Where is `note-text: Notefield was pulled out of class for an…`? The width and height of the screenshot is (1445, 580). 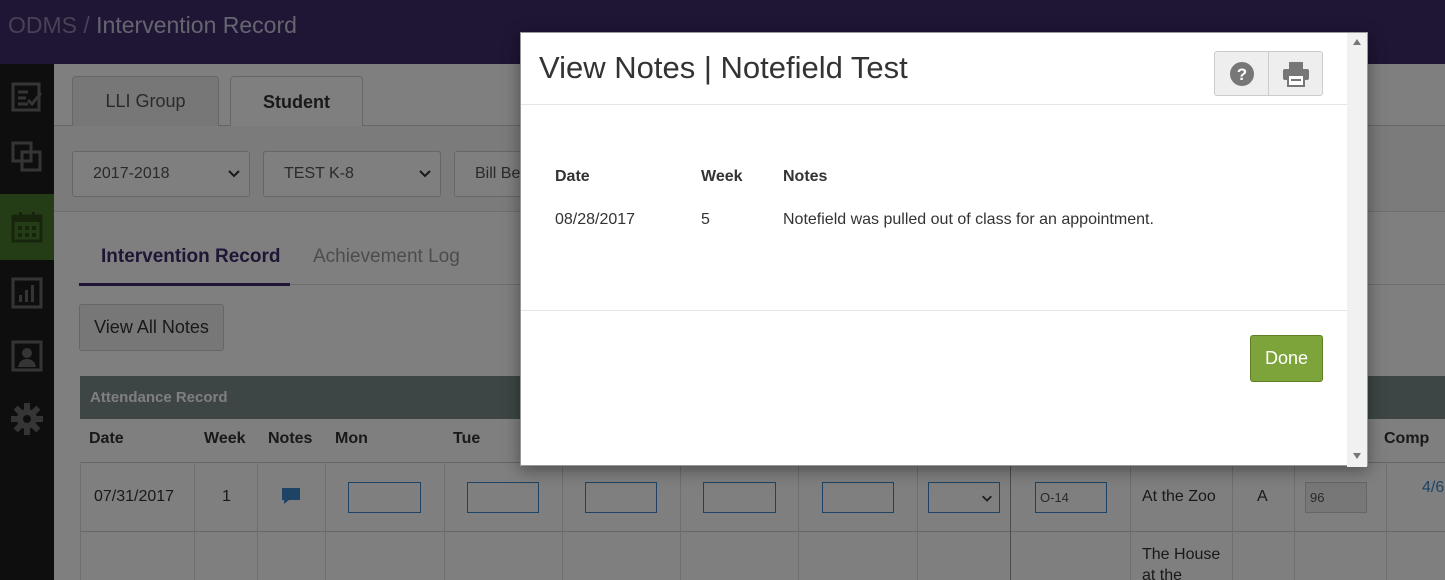
note-text: Notefield was pulled out of class for an… is located at coordinates (968, 219).